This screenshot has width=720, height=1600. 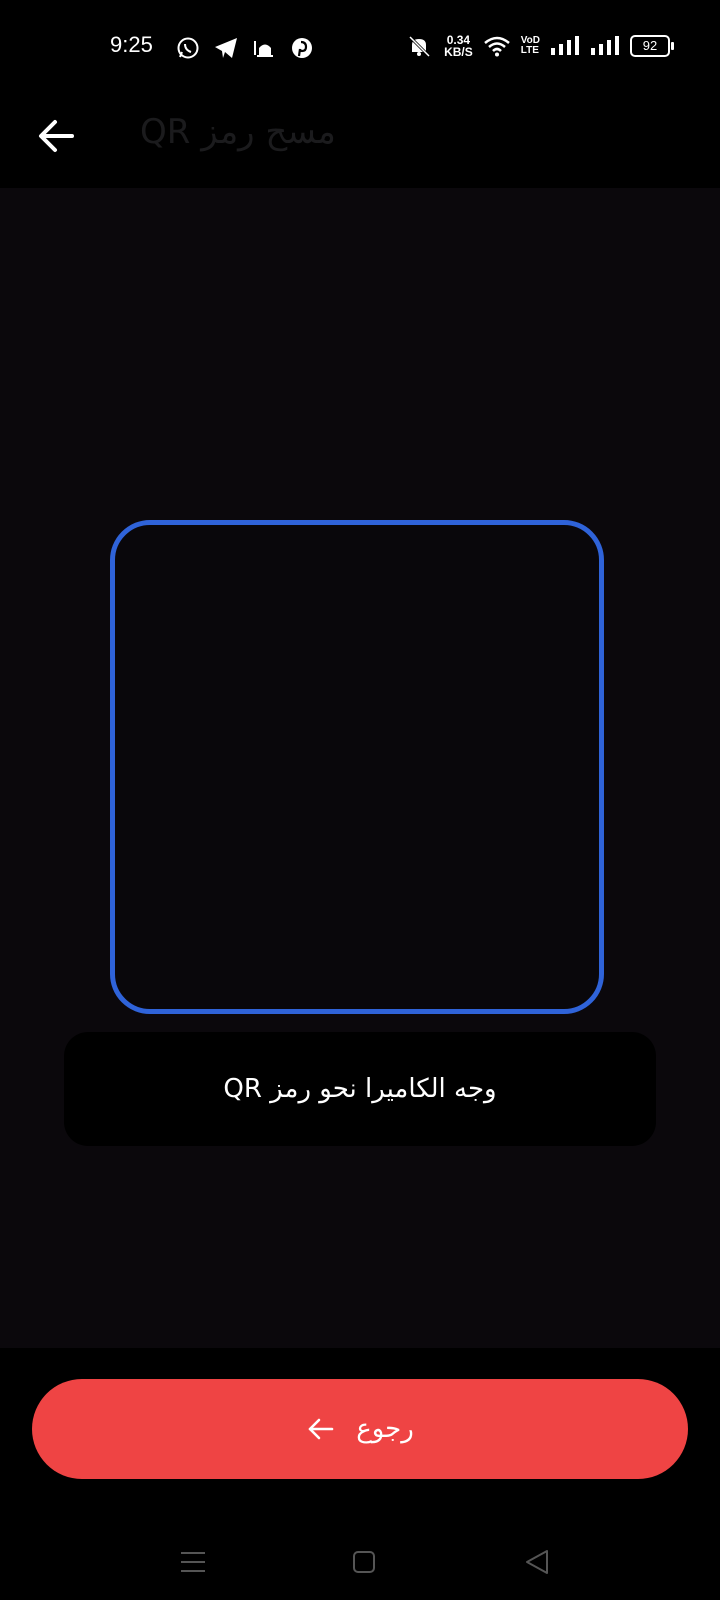 I want to click on system-nav-bar, so click(x=360, y=1560).